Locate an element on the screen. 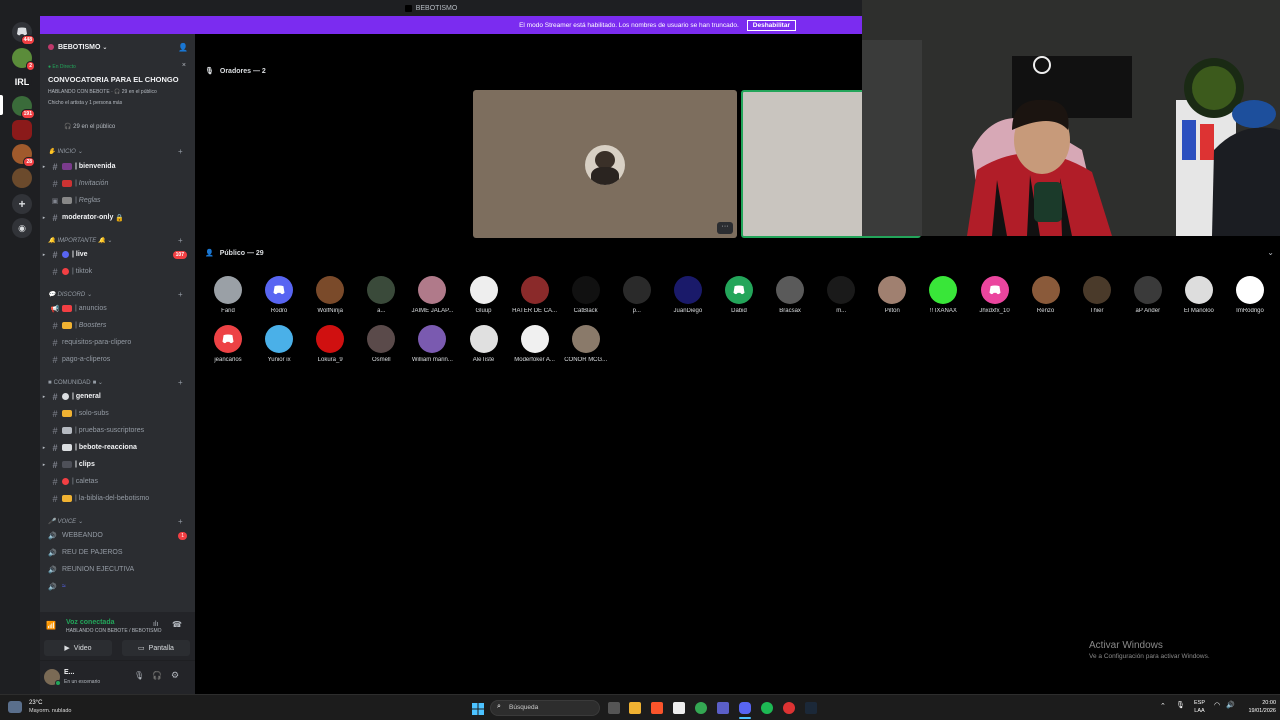 This screenshot has width=1280, height=720. voice-channel-unnamed: 🔊 ≈ is located at coordinates (117, 586).